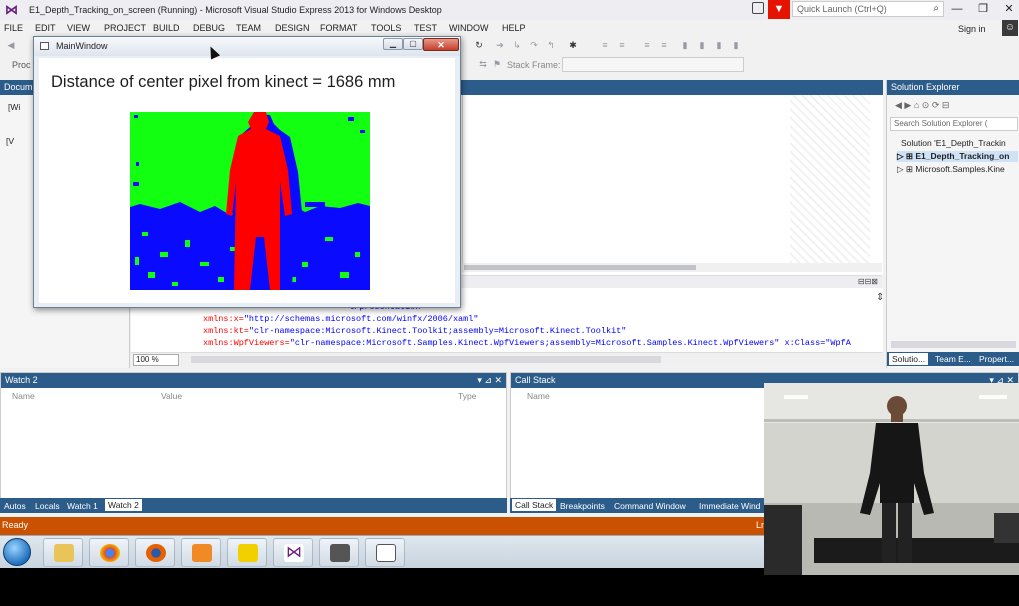 The height and width of the screenshot is (606, 1019). I want to click on expand-icon: ⇕, so click(880, 297).